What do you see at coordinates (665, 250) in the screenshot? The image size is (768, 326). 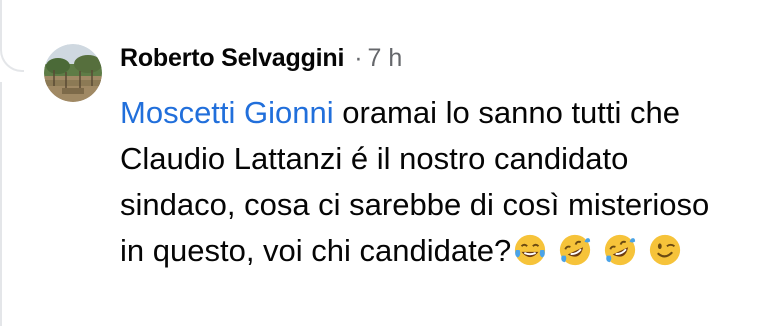 I see `winking-face-emoji` at bounding box center [665, 250].